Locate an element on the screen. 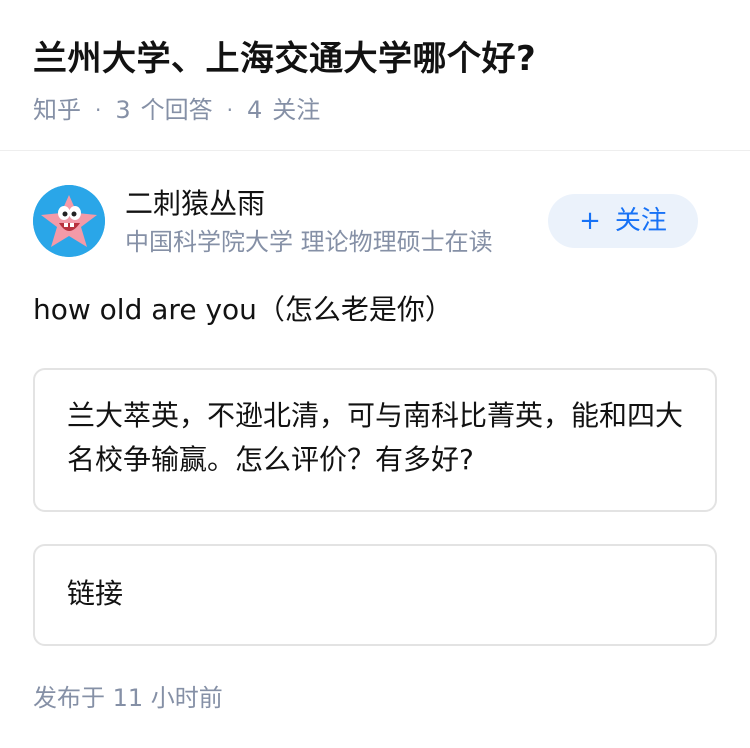  follow-button: + 关注 is located at coordinates (623, 221).